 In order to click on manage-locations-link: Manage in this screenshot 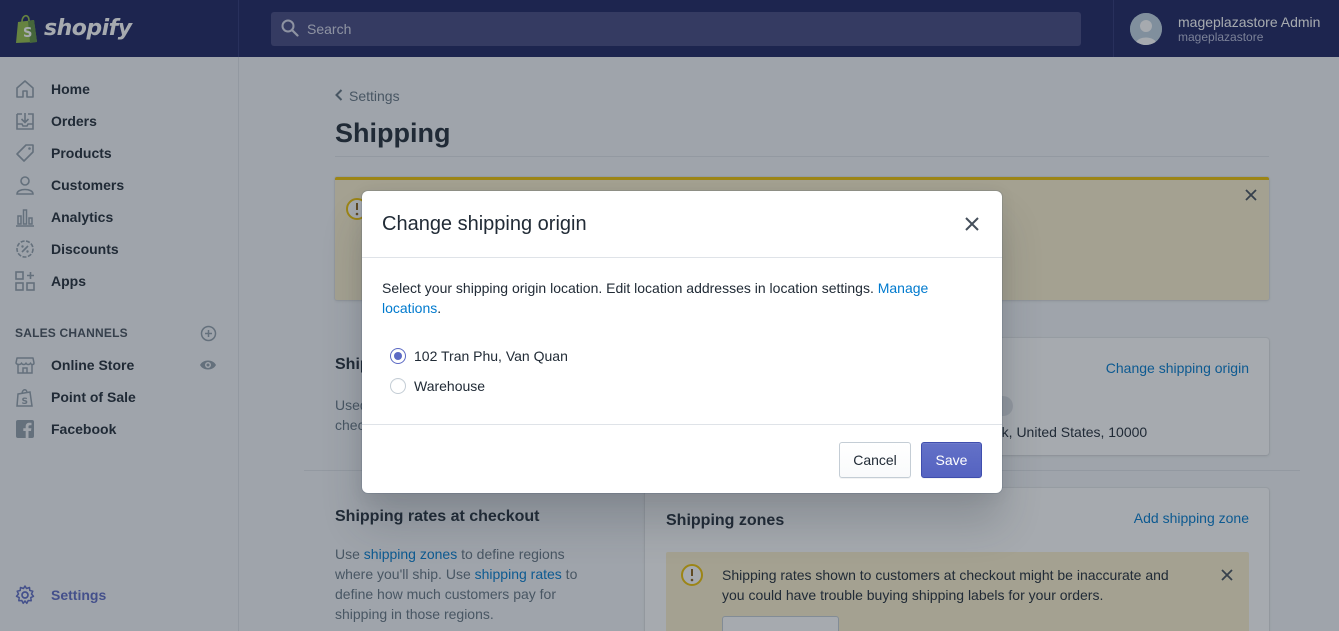, I will do `click(903, 288)`.